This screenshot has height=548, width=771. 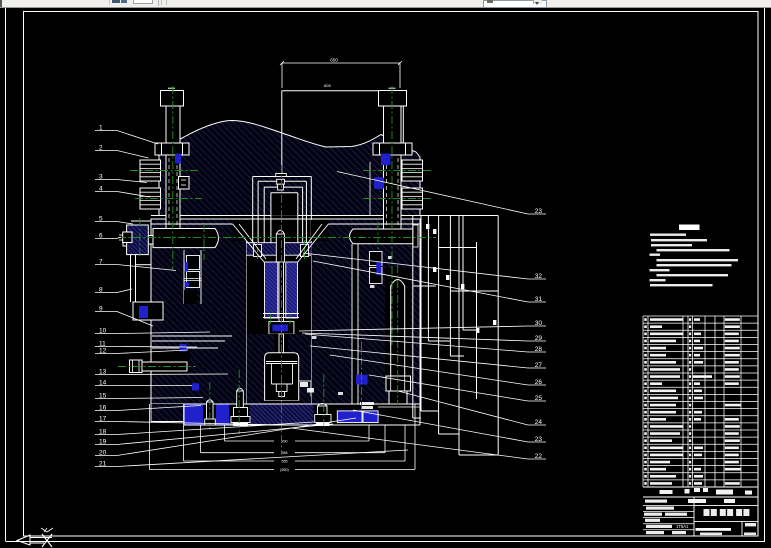 I want to click on svg-text: 290, so click(x=285, y=442).